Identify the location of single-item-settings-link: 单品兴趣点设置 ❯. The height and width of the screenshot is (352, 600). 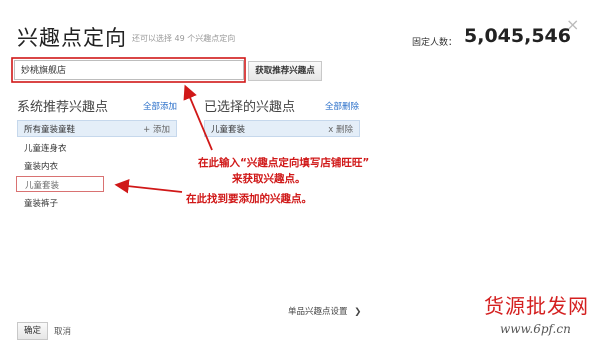
(324, 311).